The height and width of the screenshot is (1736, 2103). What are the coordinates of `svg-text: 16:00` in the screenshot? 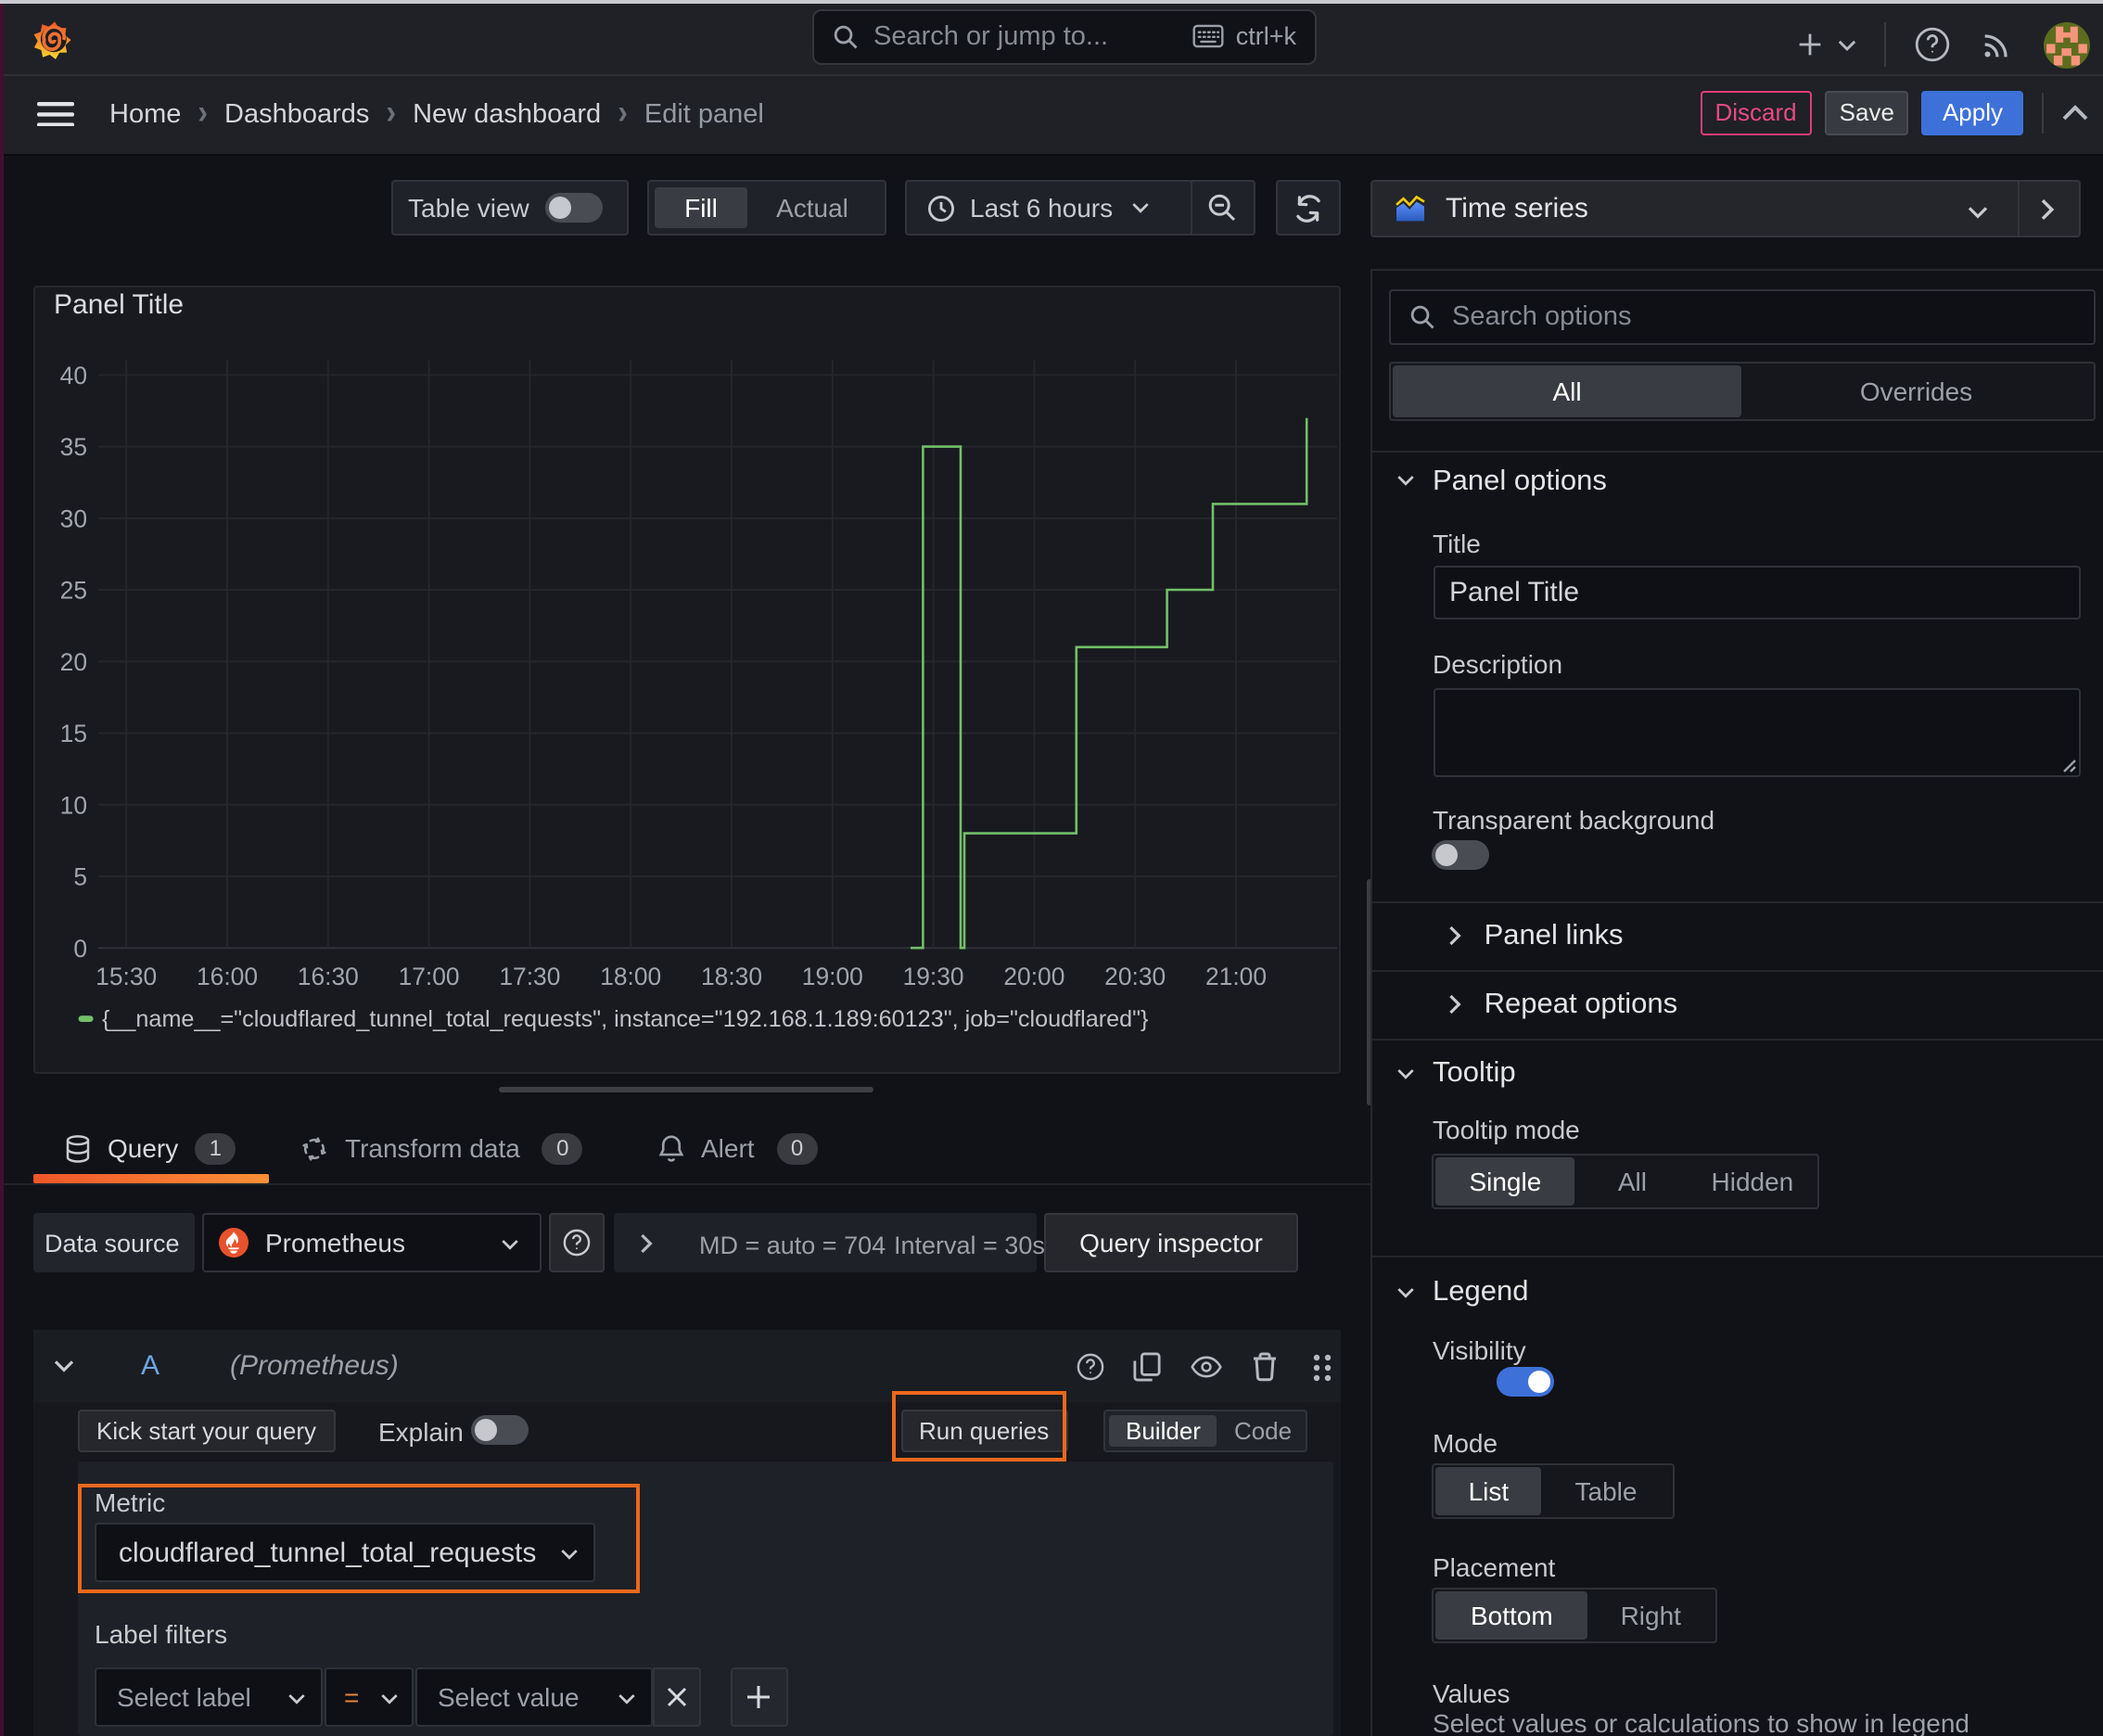 It's located at (227, 975).